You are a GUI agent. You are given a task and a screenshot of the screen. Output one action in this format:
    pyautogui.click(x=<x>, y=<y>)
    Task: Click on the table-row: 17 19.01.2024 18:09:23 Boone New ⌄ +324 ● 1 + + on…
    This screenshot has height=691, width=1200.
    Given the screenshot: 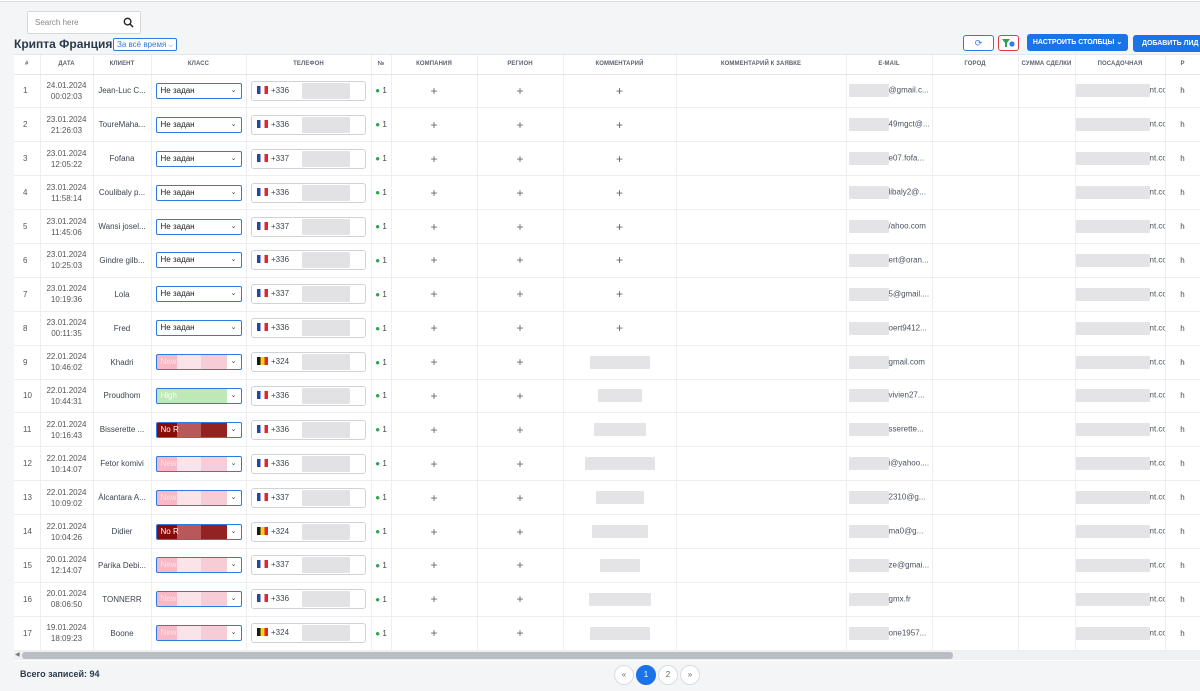 What is the action you would take?
    pyautogui.click(x=607, y=633)
    